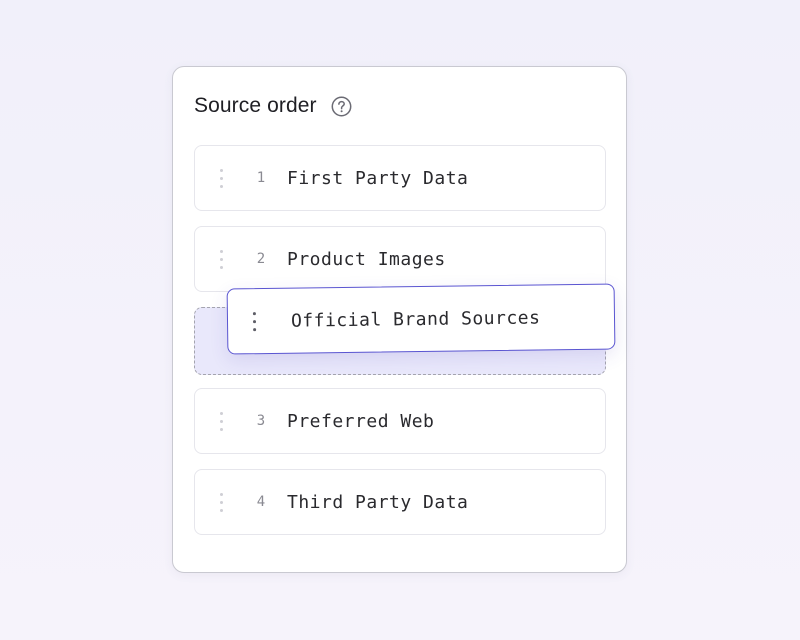 The width and height of the screenshot is (800, 640). I want to click on dragging-source-item: Official Brand Sources, so click(421, 319).